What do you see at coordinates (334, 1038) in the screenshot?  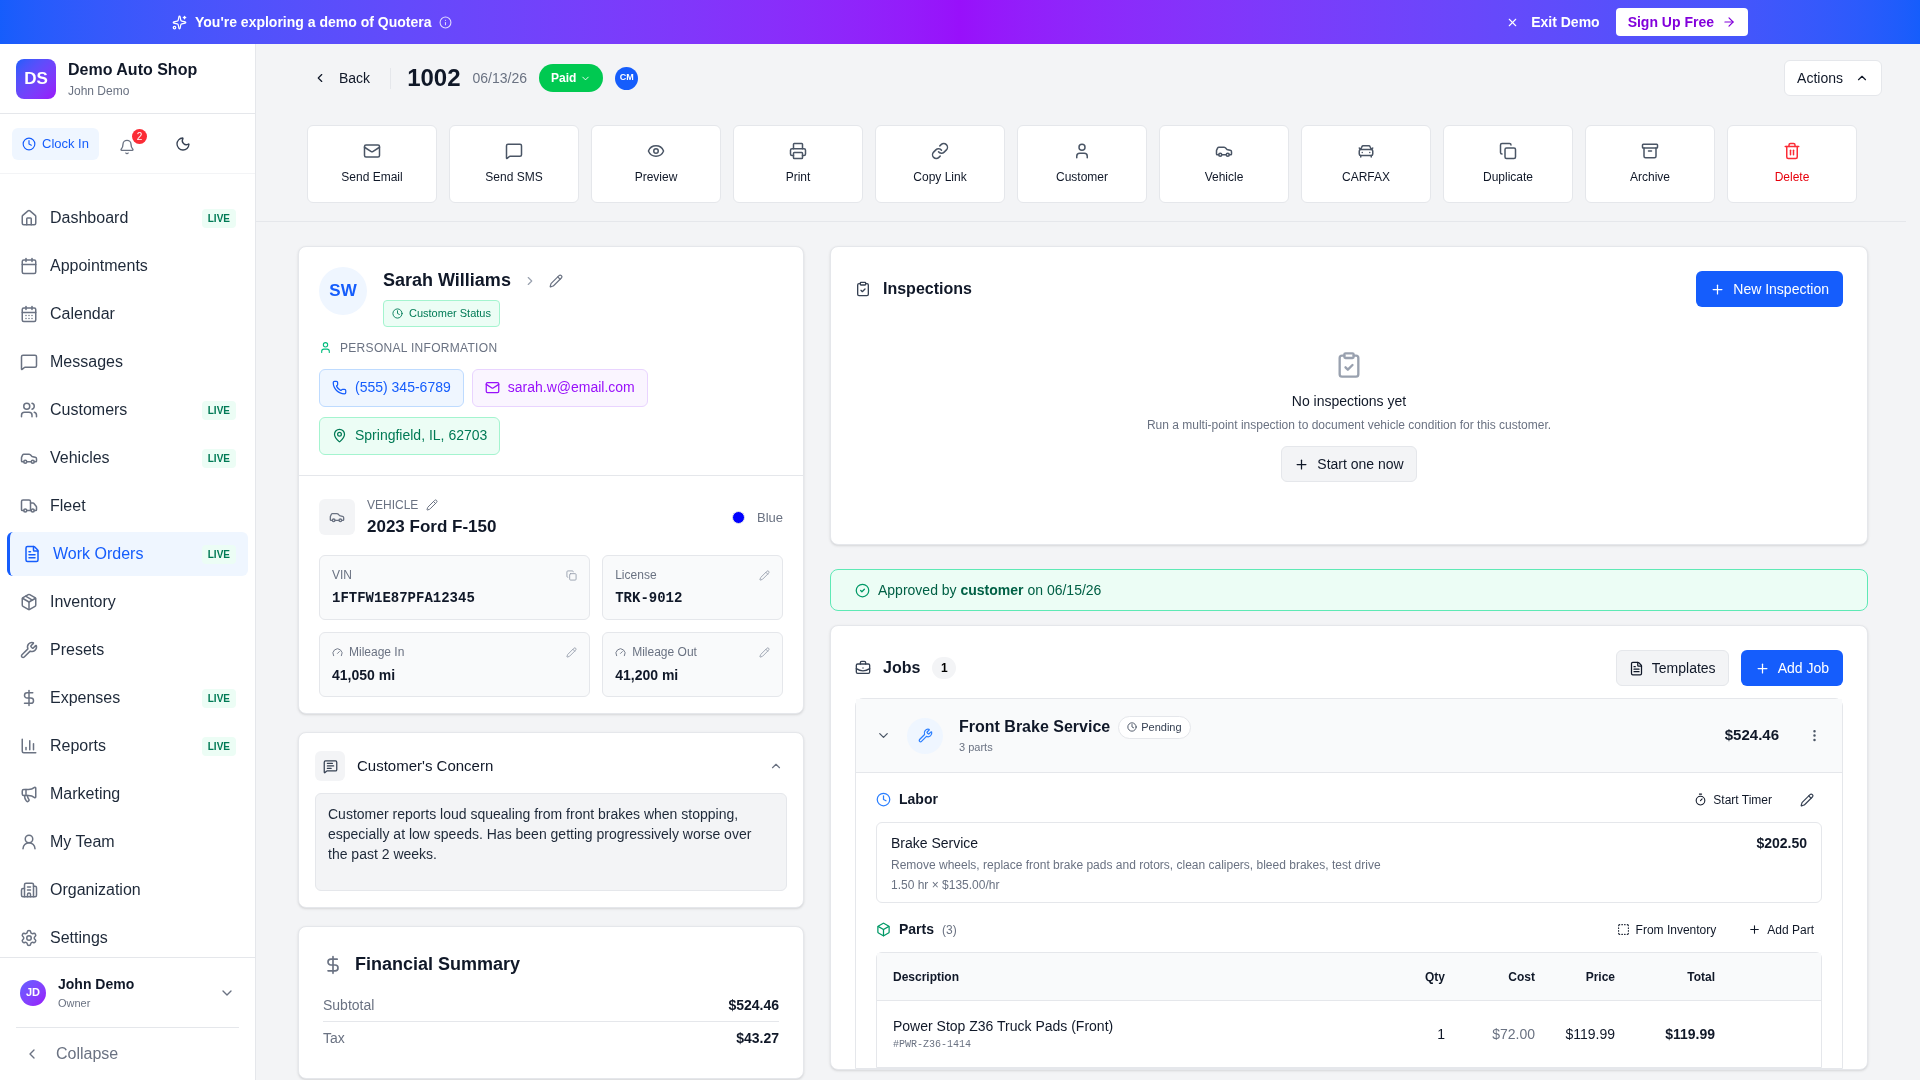 I see `summary-label: Tax` at bounding box center [334, 1038].